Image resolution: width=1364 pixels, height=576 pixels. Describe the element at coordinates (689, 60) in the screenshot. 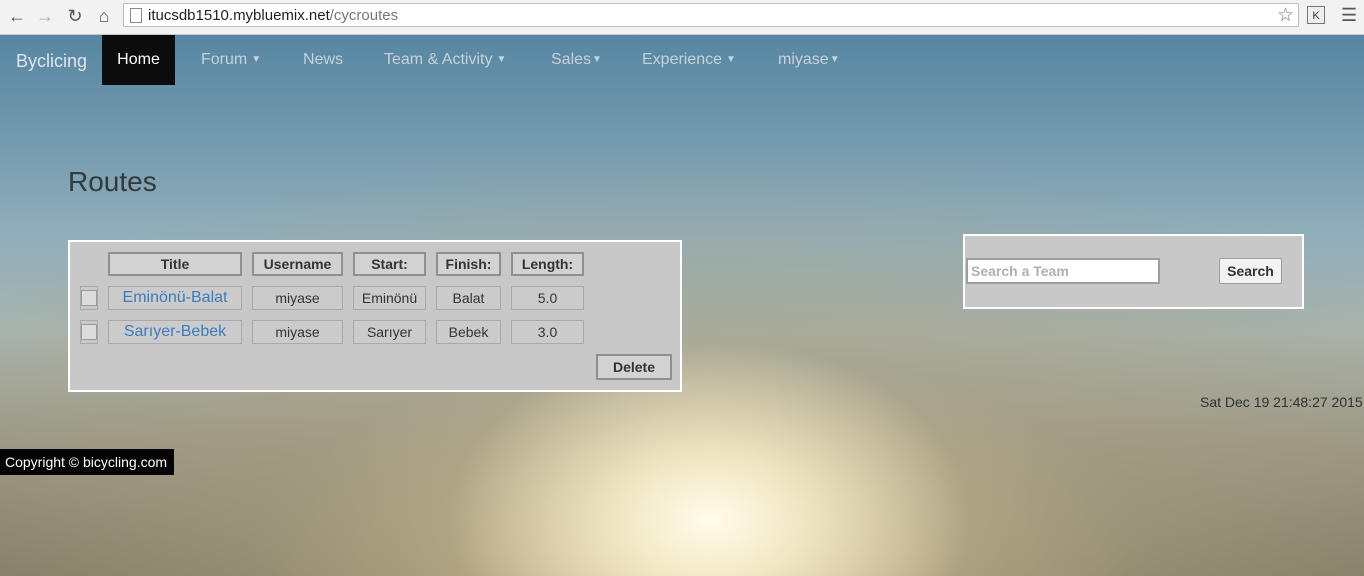

I see `nav-experience: Experience ▼` at that location.